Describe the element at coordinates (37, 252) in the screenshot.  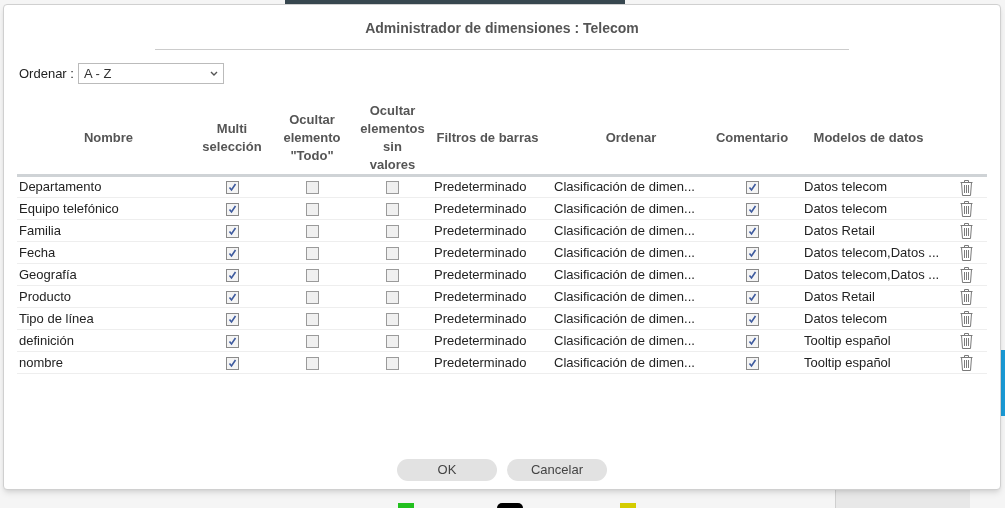
I see `table-cell: Fecha` at that location.